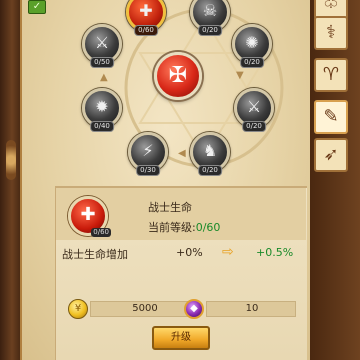 This screenshot has height=360, width=360. What do you see at coordinates (210, 150) in the screenshot?
I see `helm-icon: ♞` at bounding box center [210, 150].